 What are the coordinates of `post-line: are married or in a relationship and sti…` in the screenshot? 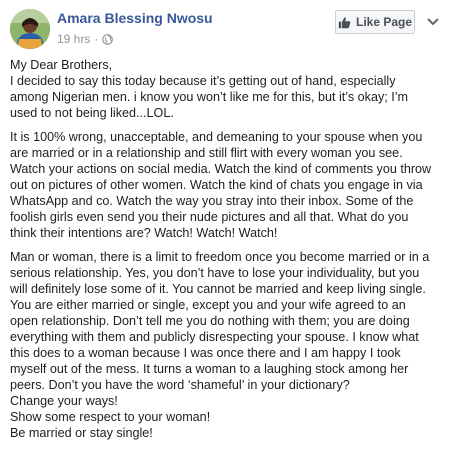 It's located at (206, 153).